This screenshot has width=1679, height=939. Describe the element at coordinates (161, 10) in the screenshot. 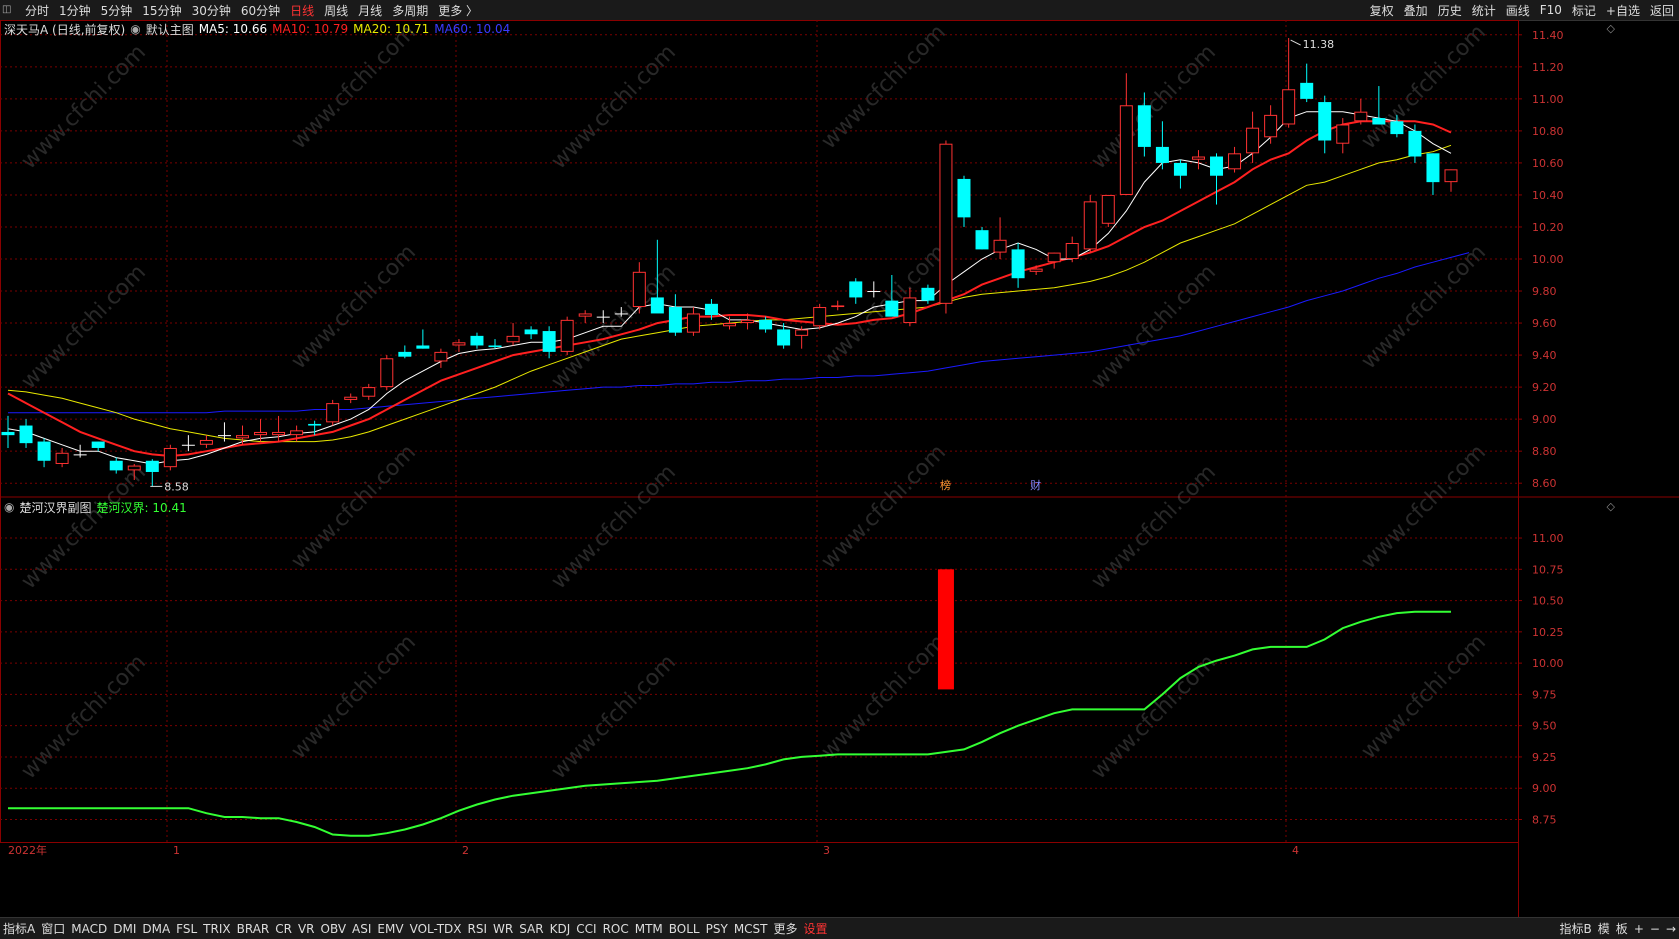

I see `period-tab-3: 15分钟` at that location.